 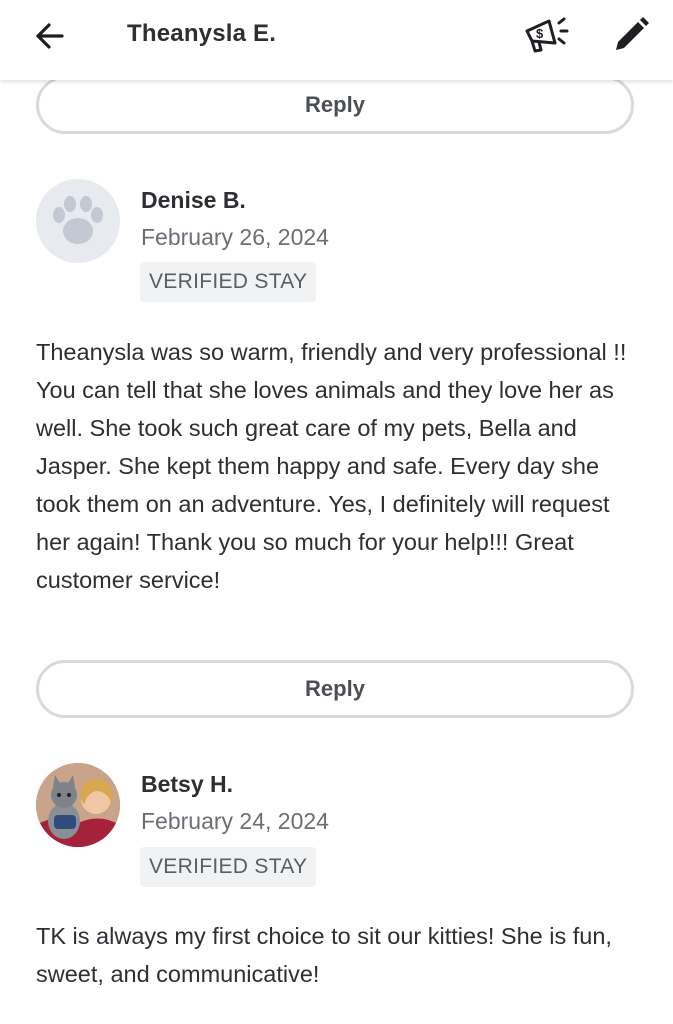 What do you see at coordinates (336, 40) in the screenshot?
I see `top-app-bar: Theanysla E. $` at bounding box center [336, 40].